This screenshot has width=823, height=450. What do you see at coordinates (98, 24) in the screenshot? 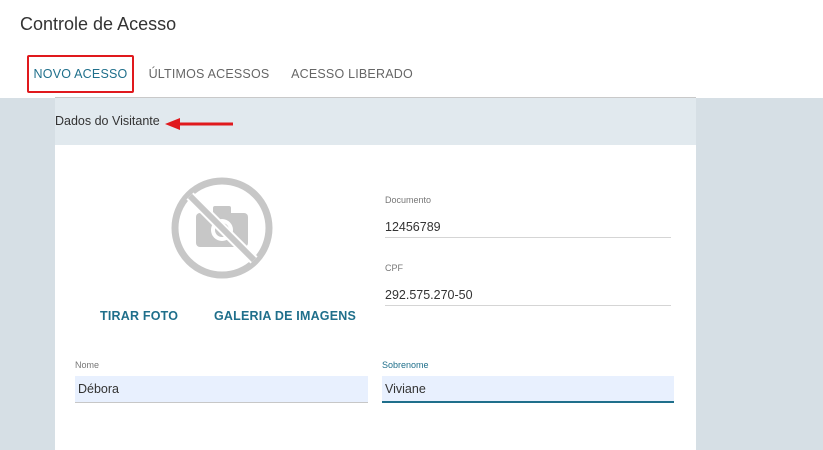
I see `page-title: Controle de Acesso` at bounding box center [98, 24].